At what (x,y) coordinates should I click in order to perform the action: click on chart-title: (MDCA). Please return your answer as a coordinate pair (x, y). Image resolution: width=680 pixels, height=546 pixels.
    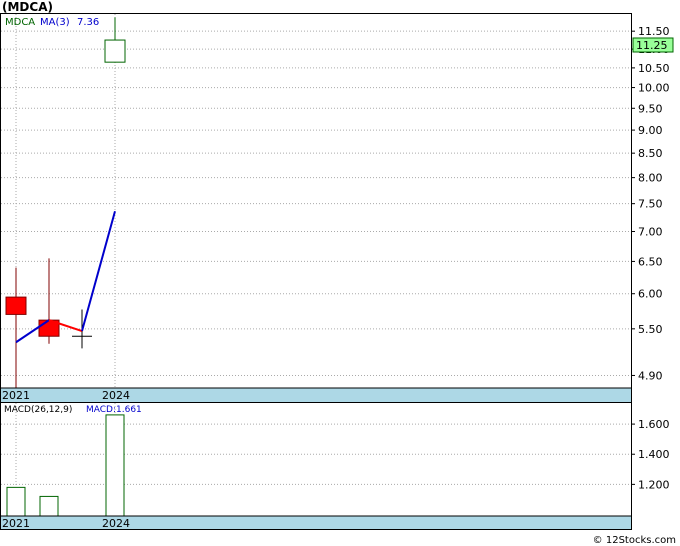
    Looking at the image, I should click on (27, 7).